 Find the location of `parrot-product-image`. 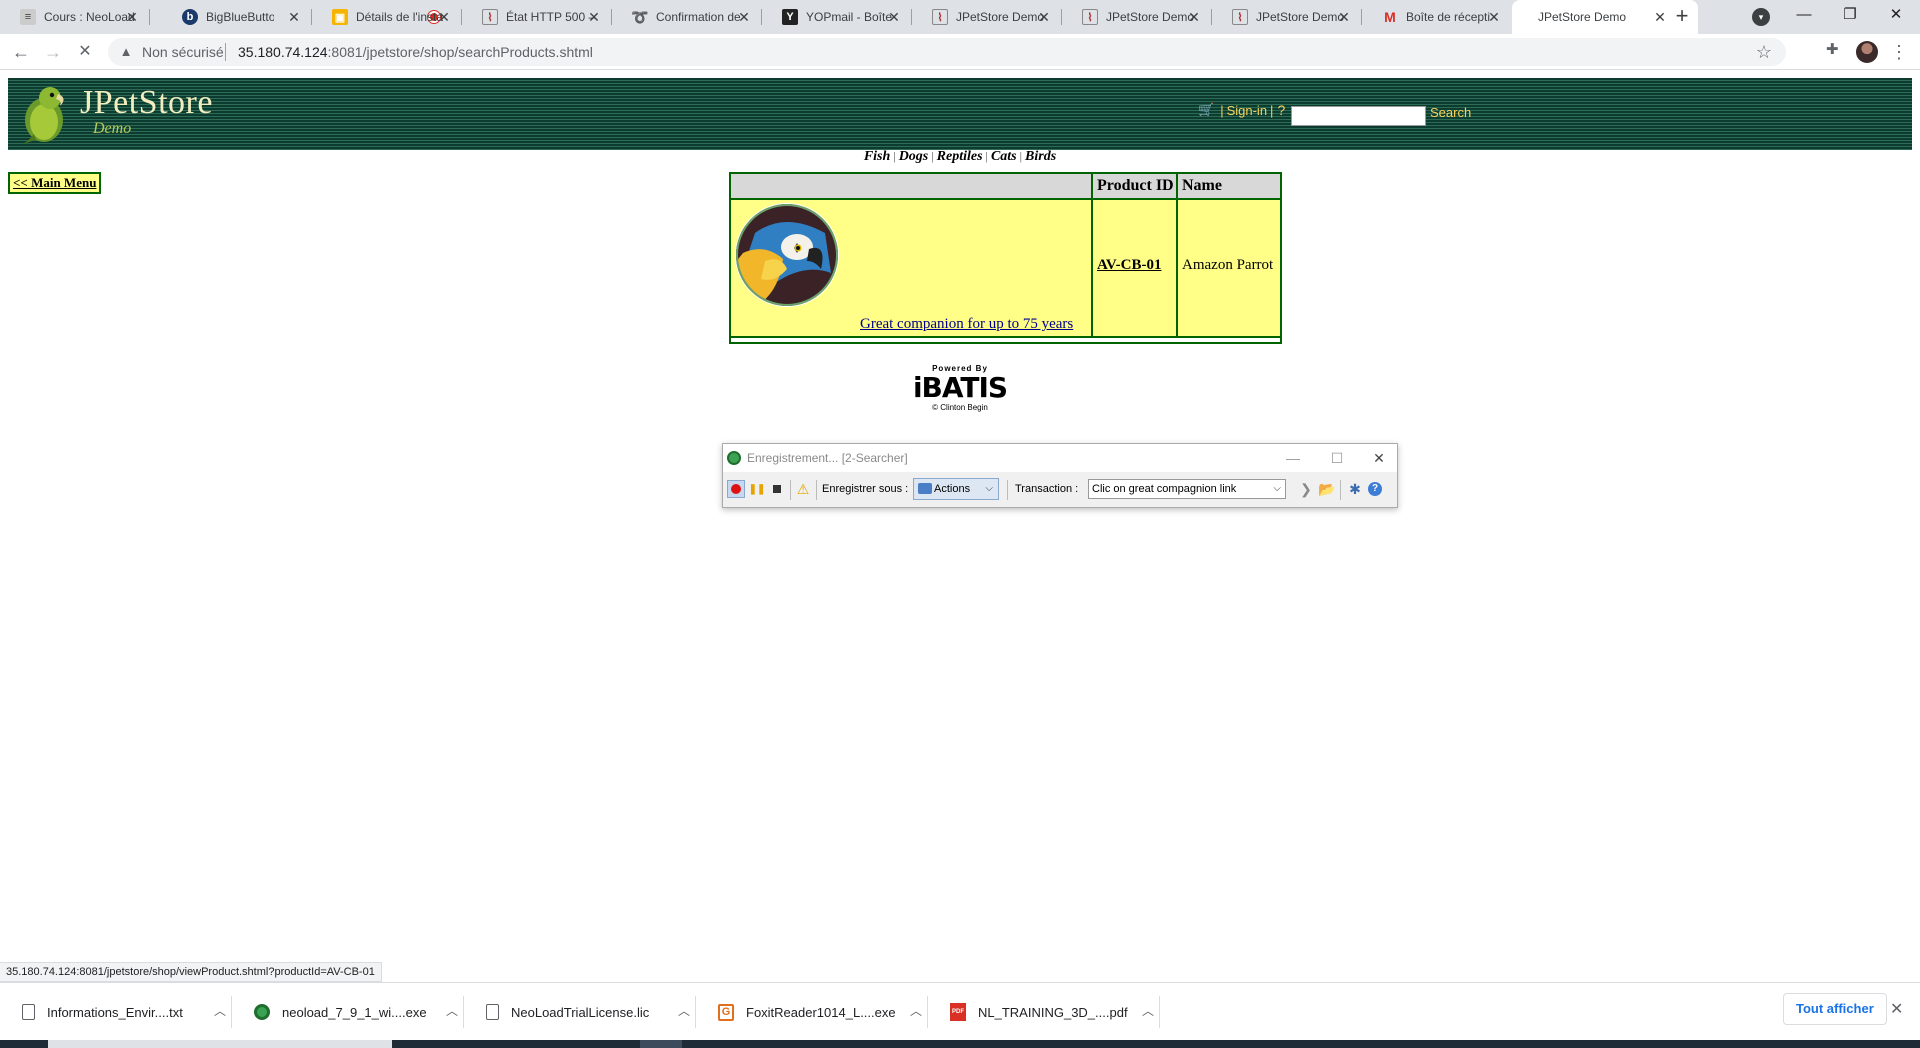

parrot-product-image is located at coordinates (787, 255).